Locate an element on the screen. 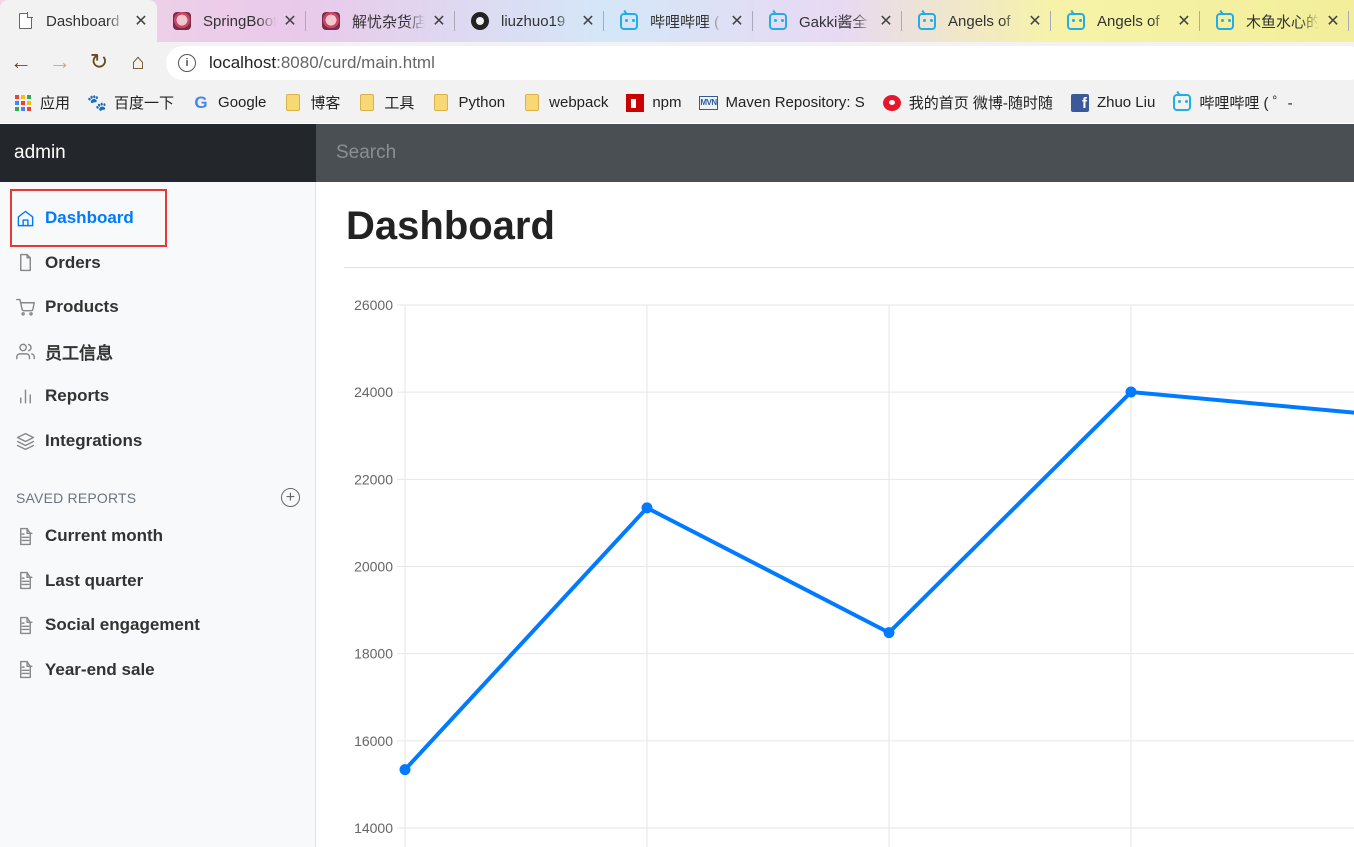 This screenshot has height=847, width=1354. sidebar-item-users: 员工信息 is located at coordinates (158, 352).